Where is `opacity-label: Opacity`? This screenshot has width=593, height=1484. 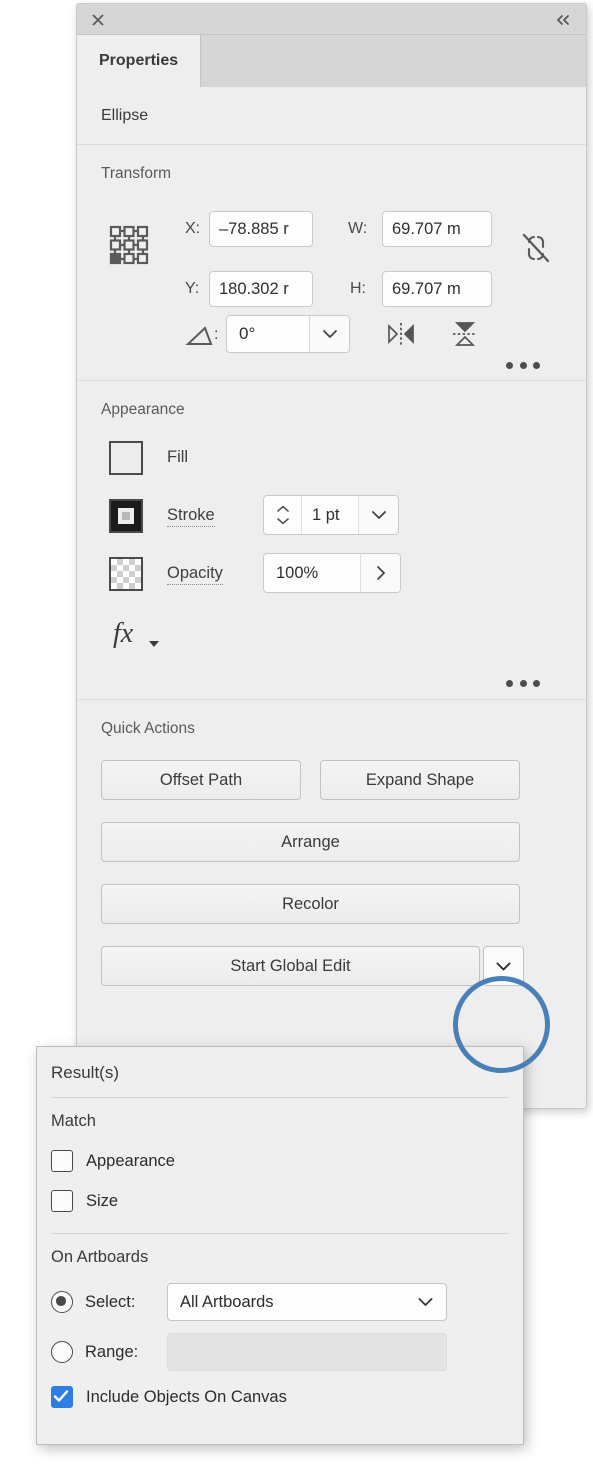 opacity-label: Opacity is located at coordinates (195, 574).